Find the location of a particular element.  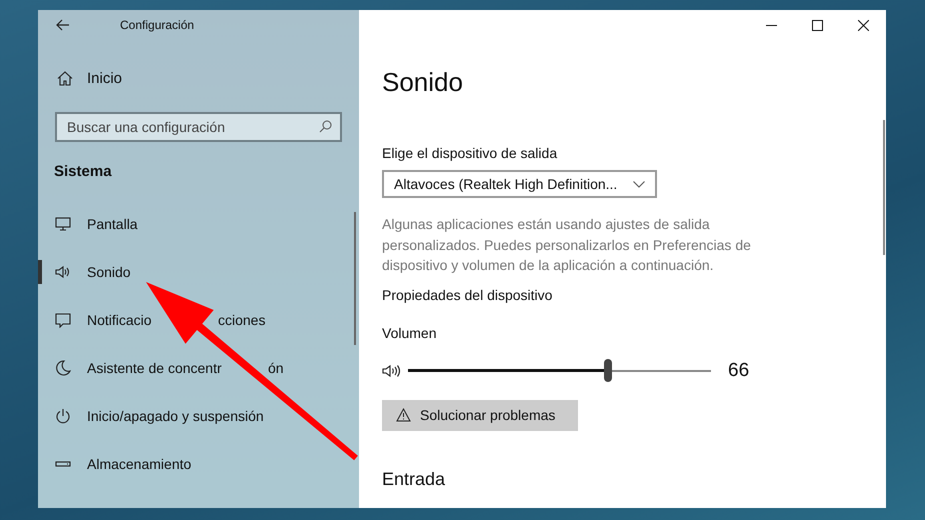

sidebar-item-label: Almacenamiento is located at coordinates (139, 464).